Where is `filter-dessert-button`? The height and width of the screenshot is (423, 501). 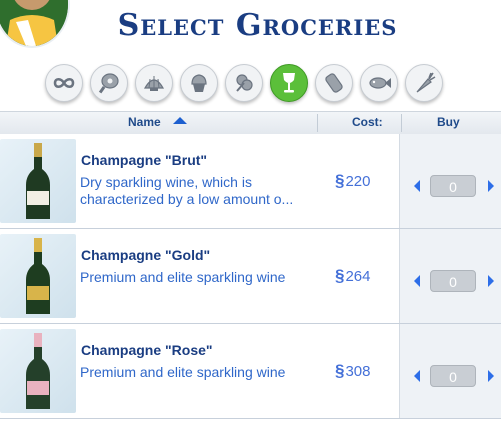
filter-dessert-button is located at coordinates (199, 83).